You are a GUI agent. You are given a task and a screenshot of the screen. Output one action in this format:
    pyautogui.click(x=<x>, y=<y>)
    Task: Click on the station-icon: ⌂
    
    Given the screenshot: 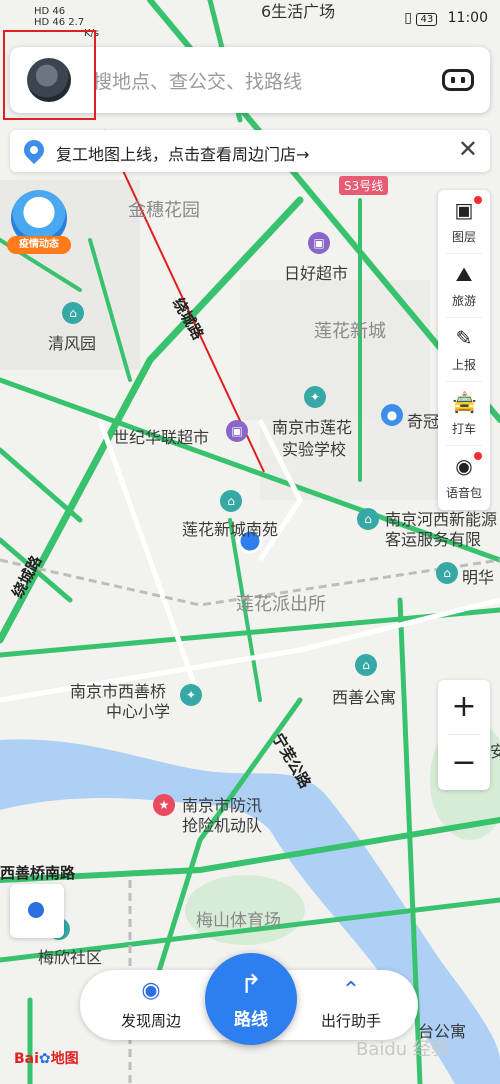 What is the action you would take?
    pyautogui.click(x=368, y=519)
    